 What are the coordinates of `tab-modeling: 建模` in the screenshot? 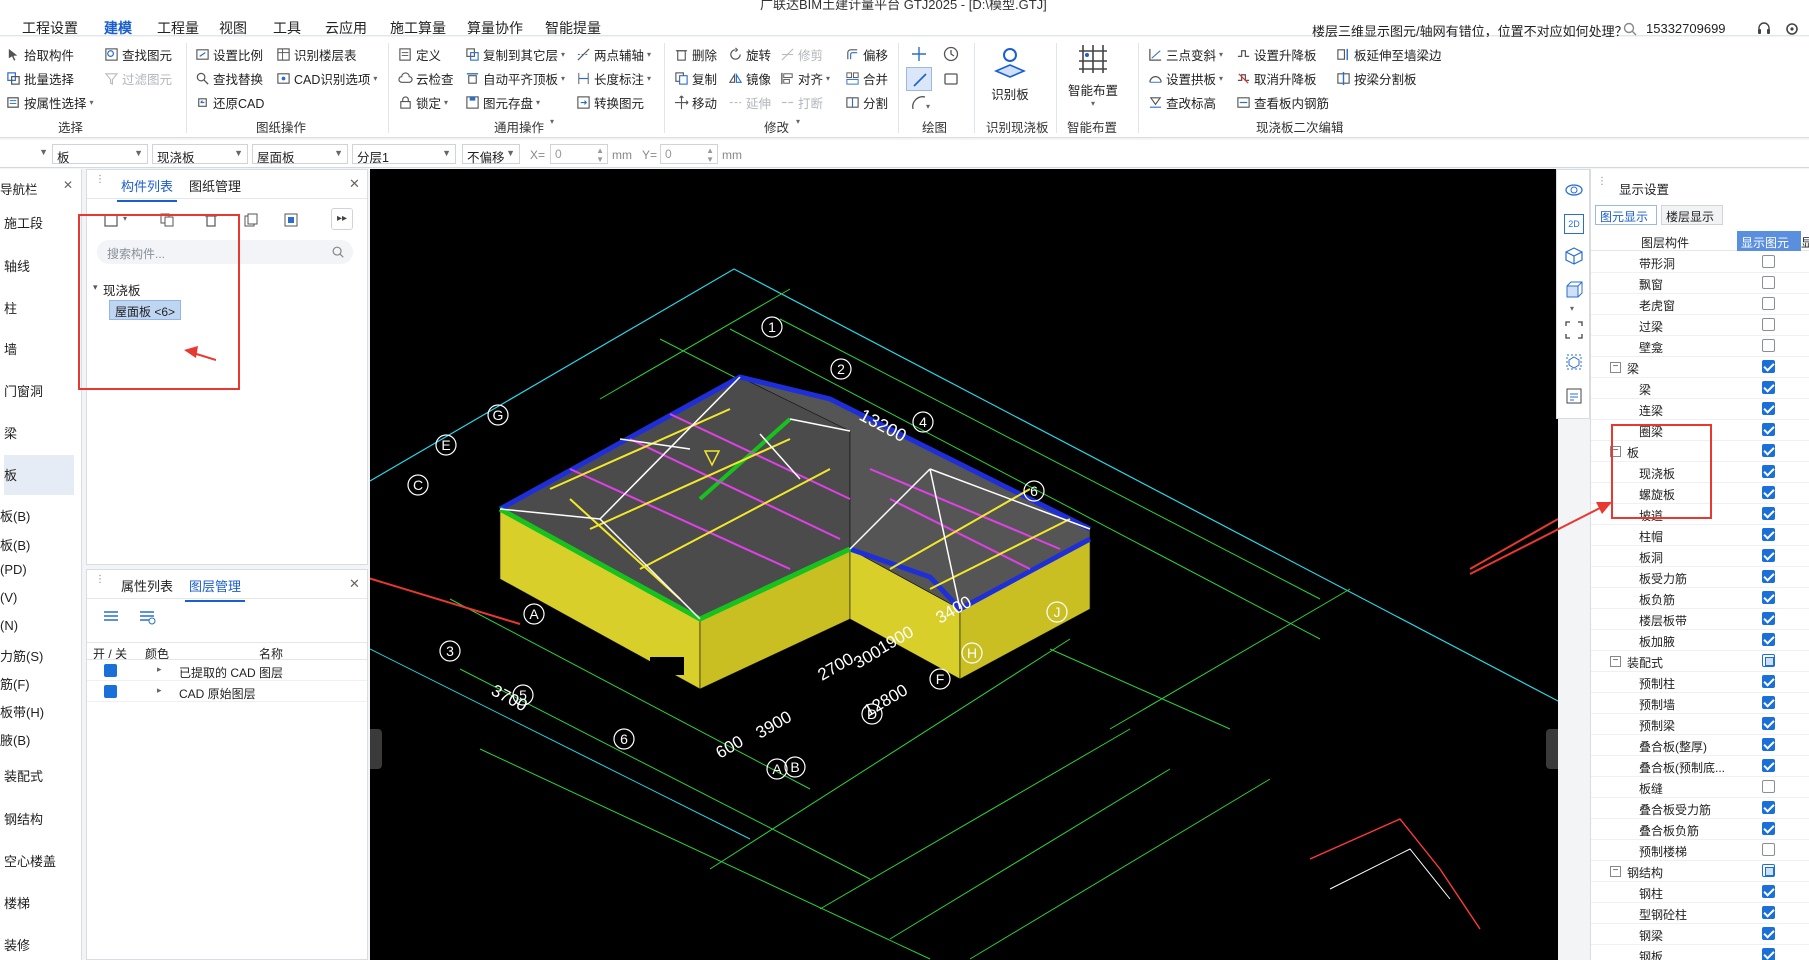 It's located at (118, 31).